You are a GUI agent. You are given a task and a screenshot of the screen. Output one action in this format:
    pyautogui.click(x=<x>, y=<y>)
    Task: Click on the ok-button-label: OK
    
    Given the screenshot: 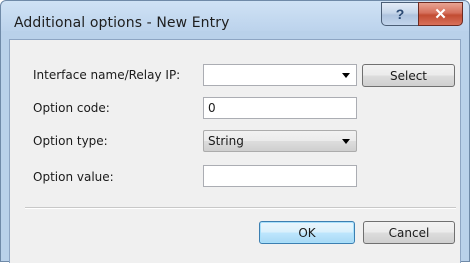 What is the action you would take?
    pyautogui.click(x=307, y=232)
    